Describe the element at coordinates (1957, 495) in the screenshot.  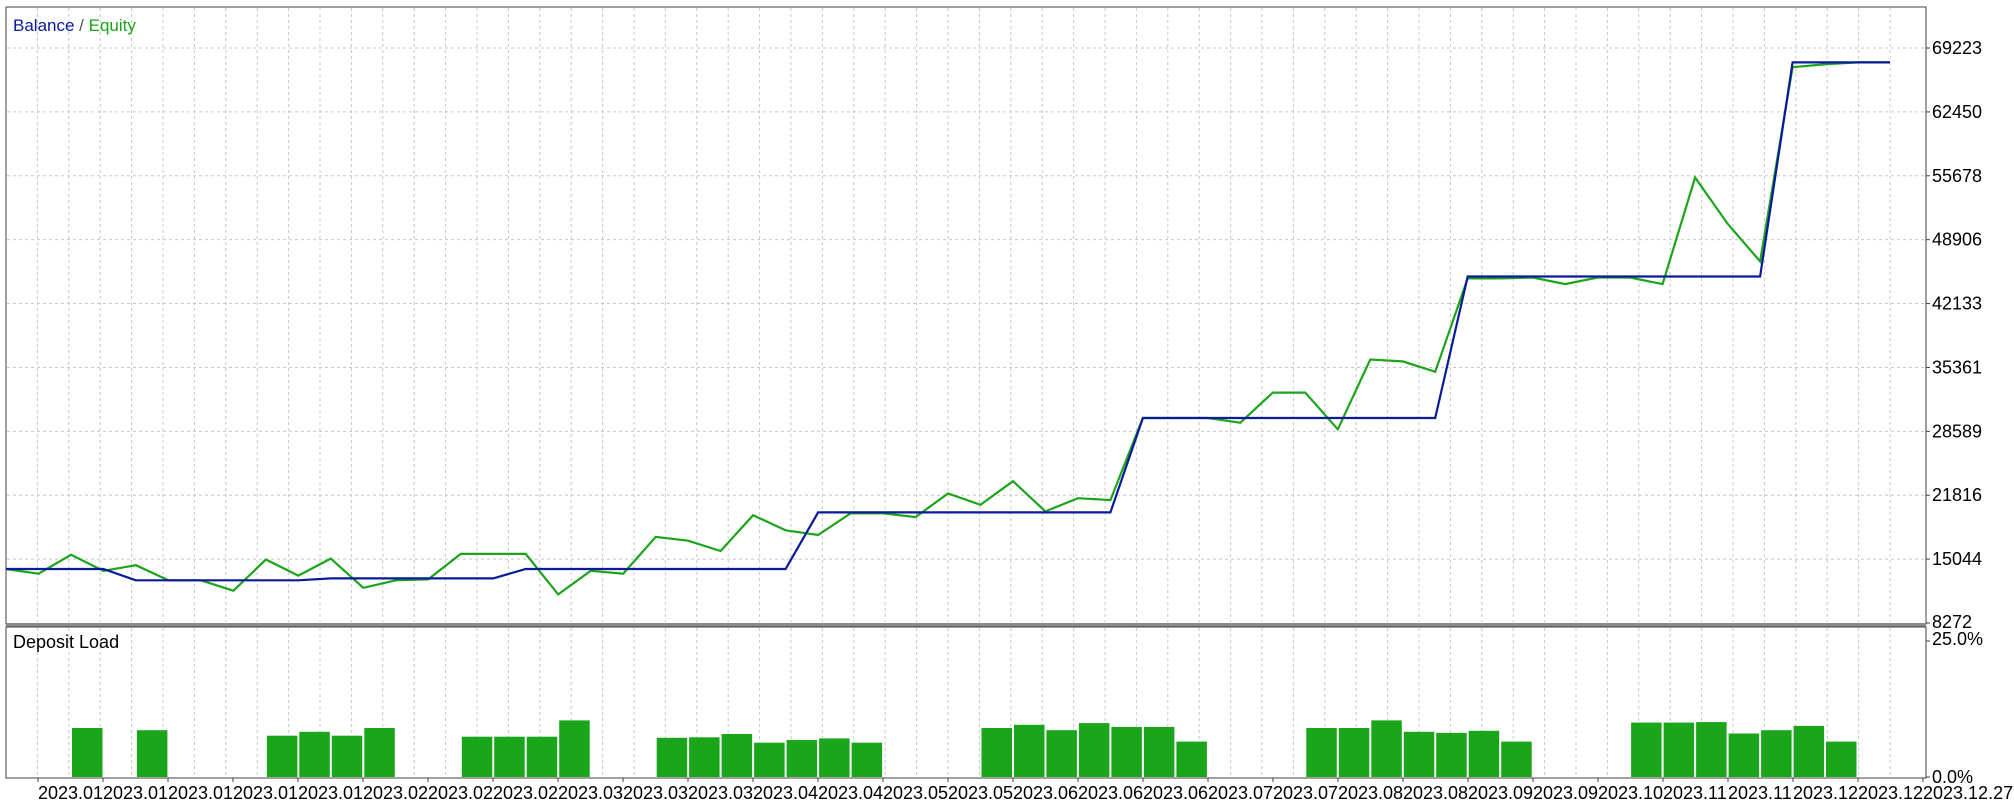
I see `y-tick-label: 21816` at that location.